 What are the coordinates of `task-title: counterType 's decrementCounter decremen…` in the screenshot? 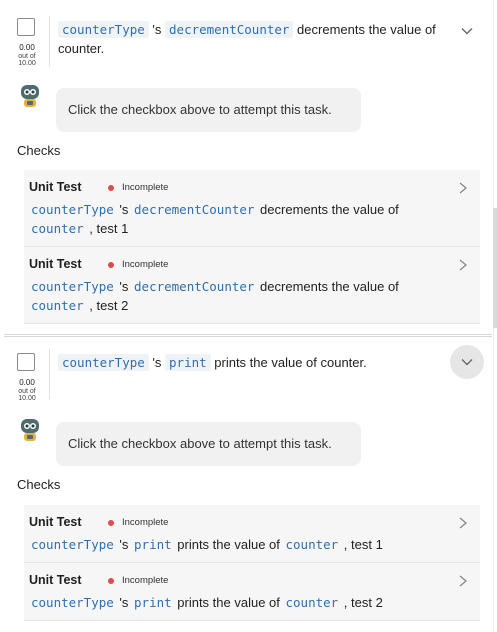 It's located at (255, 39).